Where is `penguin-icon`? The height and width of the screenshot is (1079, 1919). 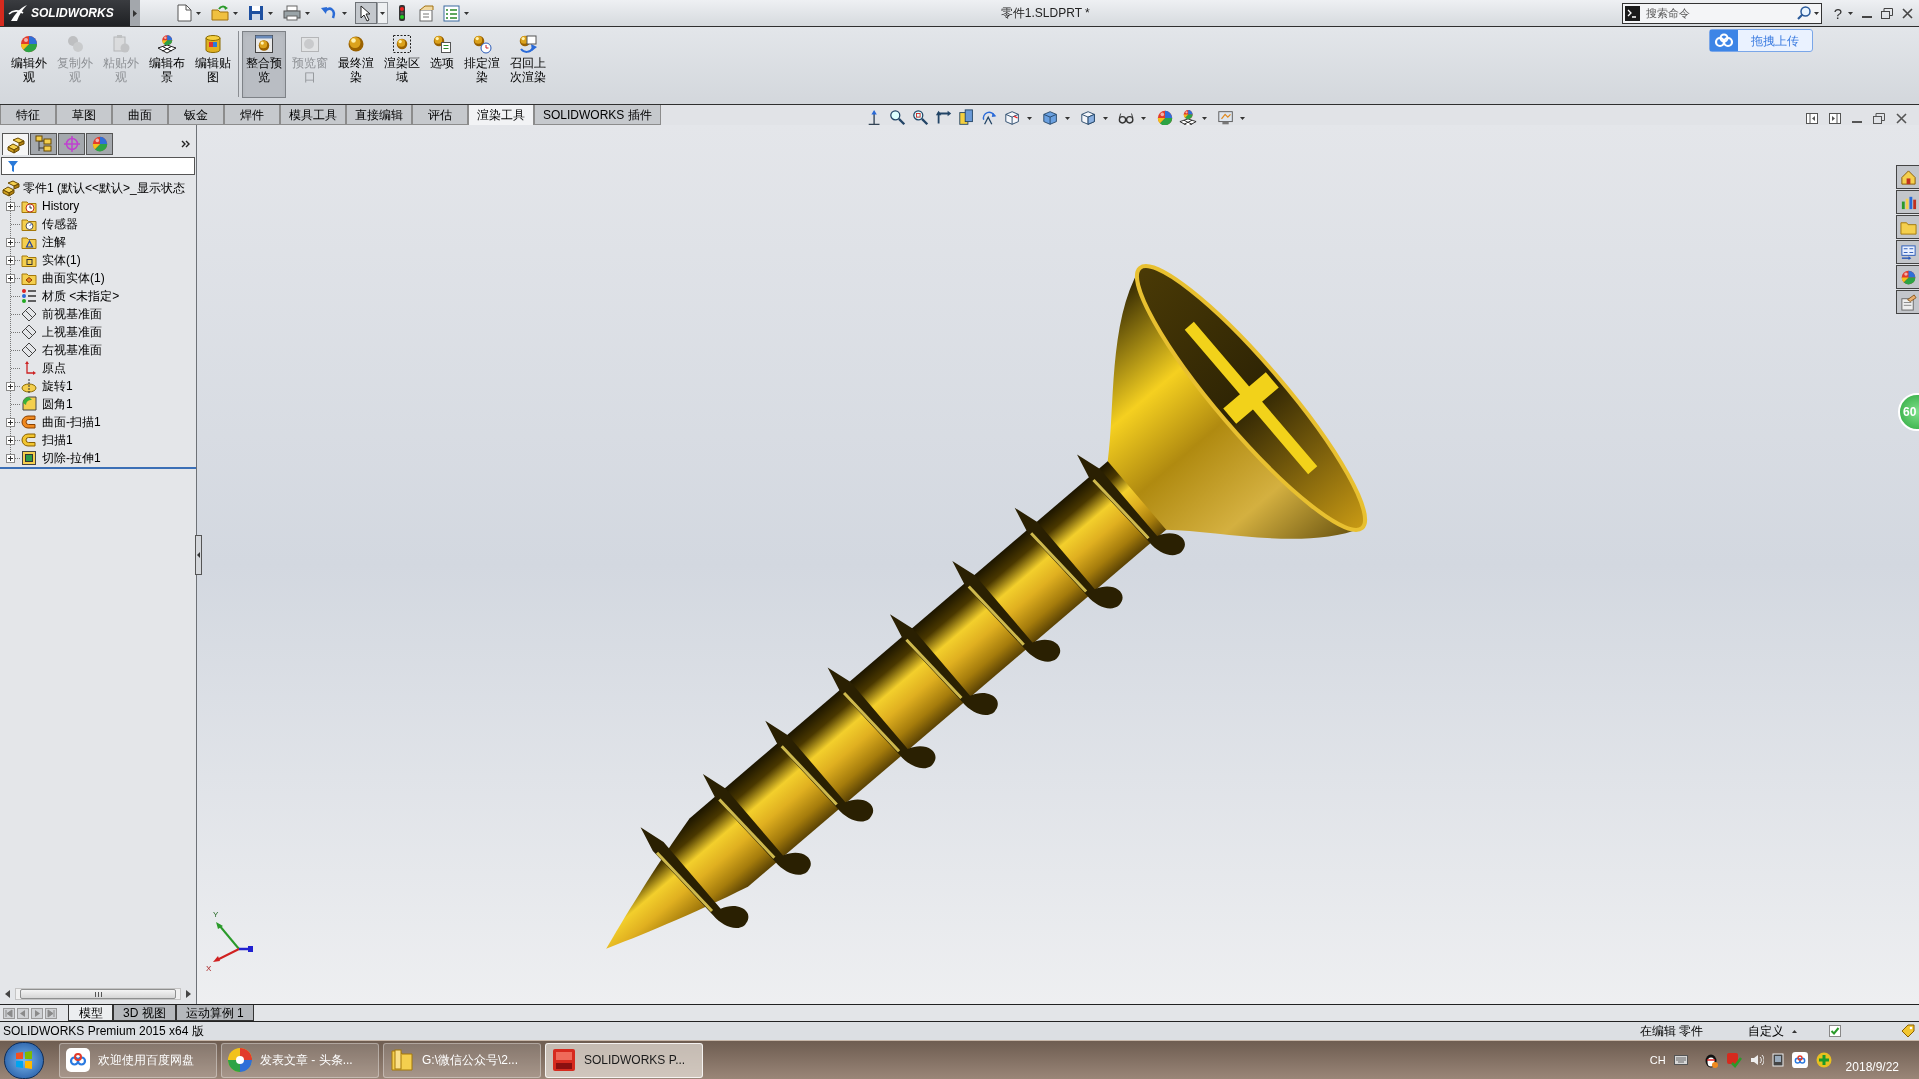
penguin-icon is located at coordinates (1710, 1060).